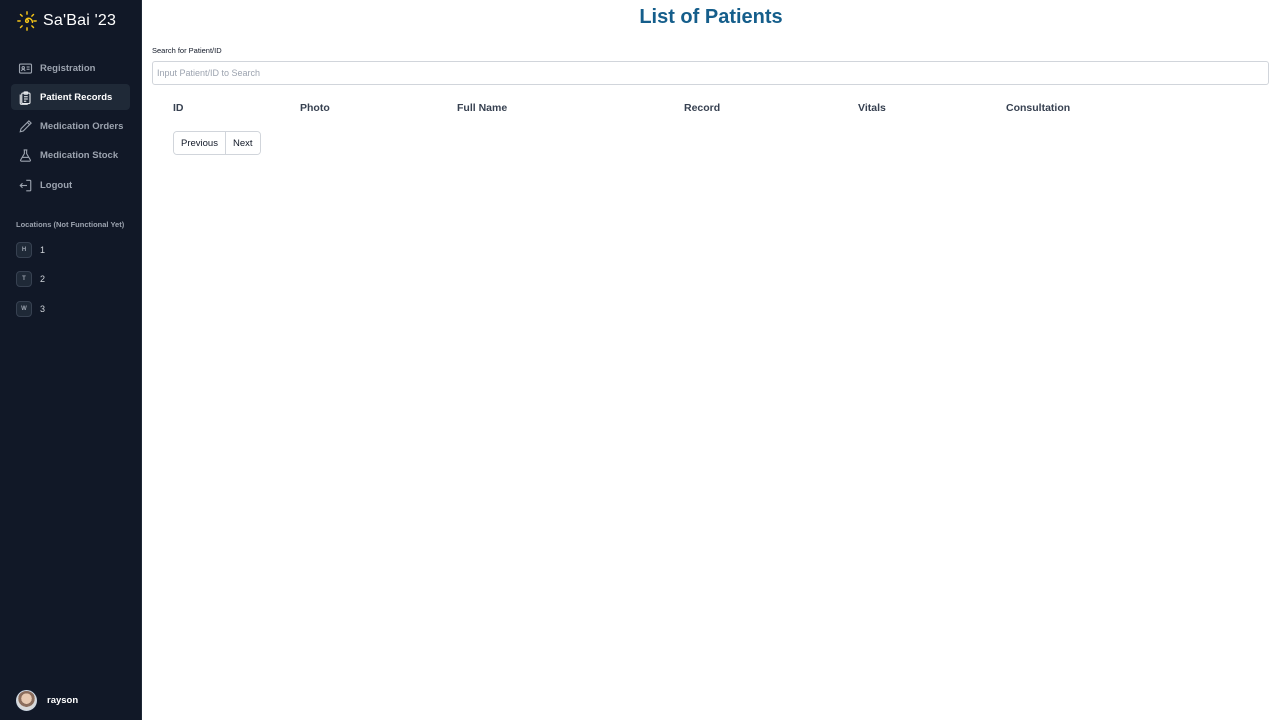  What do you see at coordinates (1038, 108) in the screenshot?
I see `column-header-consultation: Consultation` at bounding box center [1038, 108].